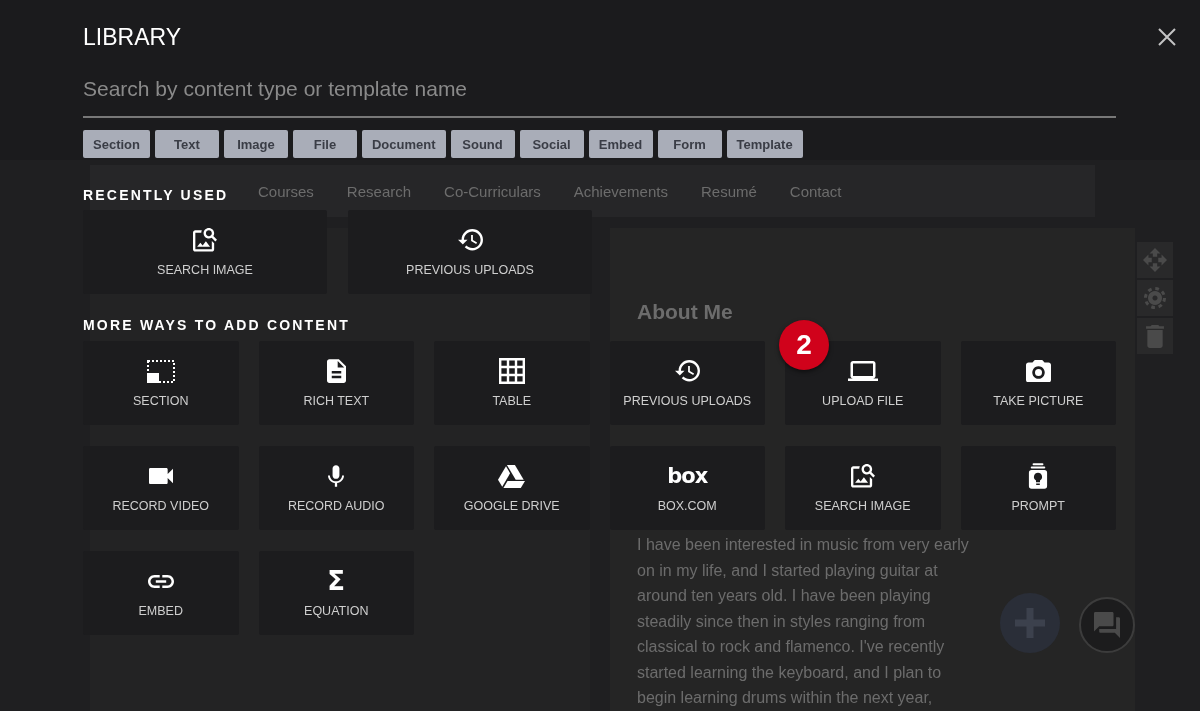 Image resolution: width=1200 pixels, height=711 pixels. I want to click on content-tile: TABLE, so click(512, 383).